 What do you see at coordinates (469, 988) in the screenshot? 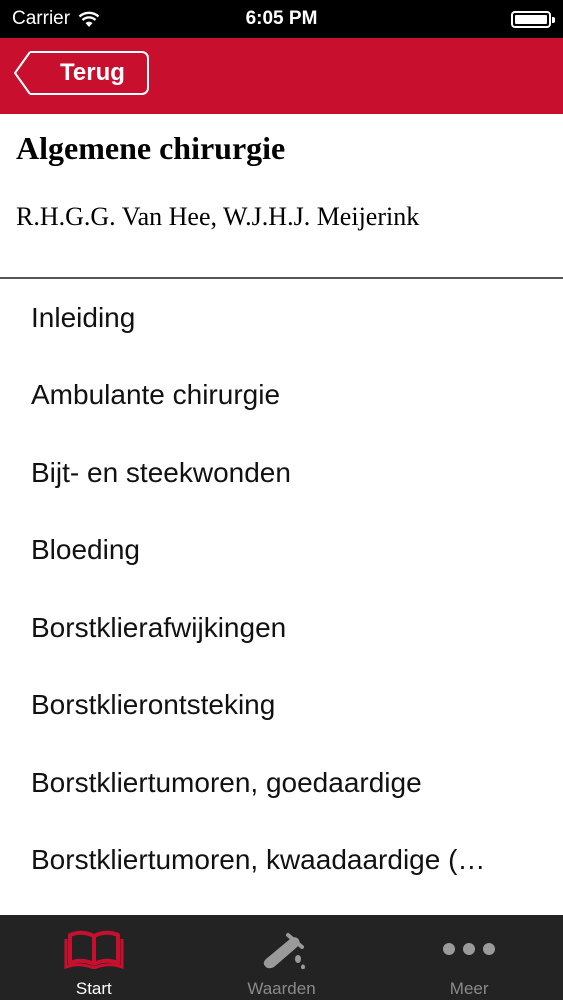
I see `tab-meer-label: Meer` at bounding box center [469, 988].